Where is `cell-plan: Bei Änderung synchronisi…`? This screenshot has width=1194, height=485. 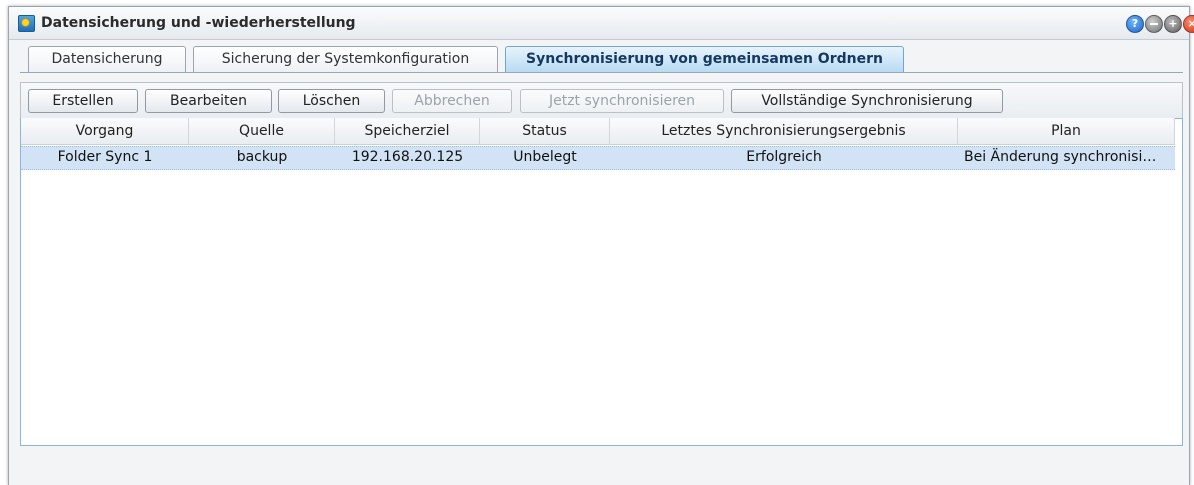 cell-plan: Bei Änderung synchronisi… is located at coordinates (1060, 157).